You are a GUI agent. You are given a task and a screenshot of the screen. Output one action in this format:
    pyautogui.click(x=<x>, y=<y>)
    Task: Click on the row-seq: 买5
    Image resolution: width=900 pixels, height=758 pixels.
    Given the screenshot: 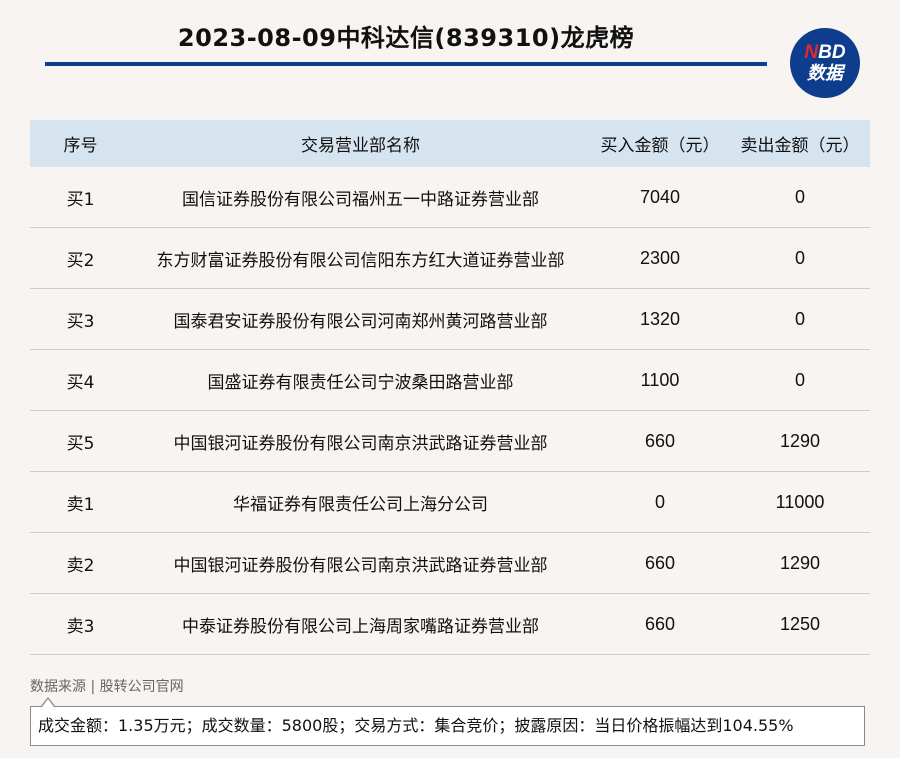 What is the action you would take?
    pyautogui.click(x=80, y=441)
    